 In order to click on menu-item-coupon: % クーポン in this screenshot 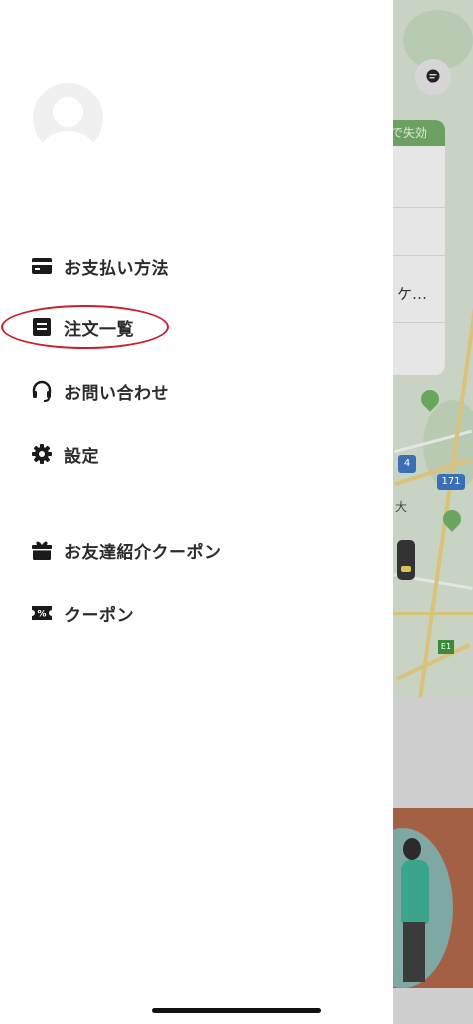, I will do `click(195, 613)`.